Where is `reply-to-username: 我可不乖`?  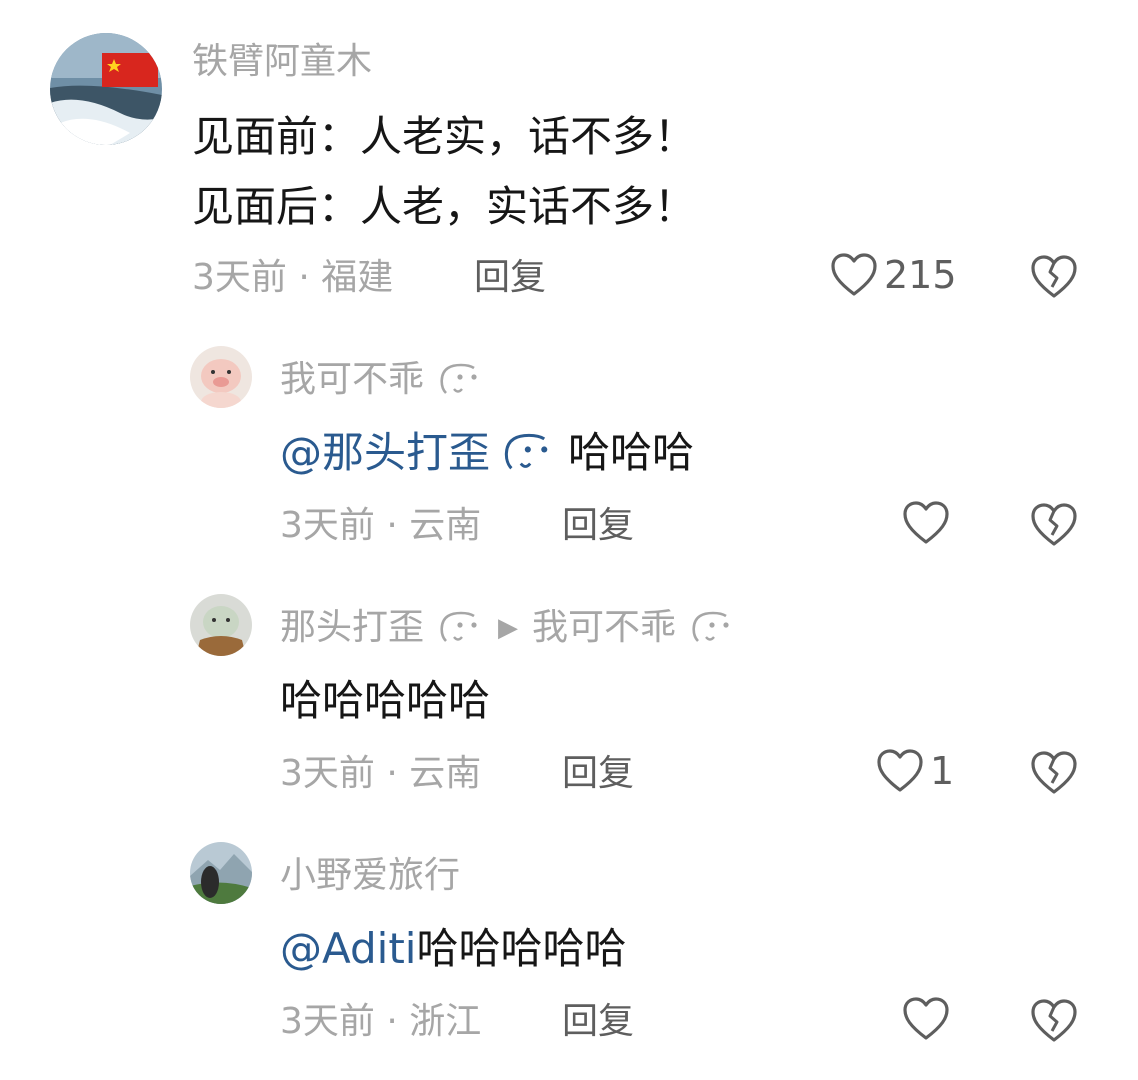 reply-to-username: 我可不乖 is located at coordinates (604, 628).